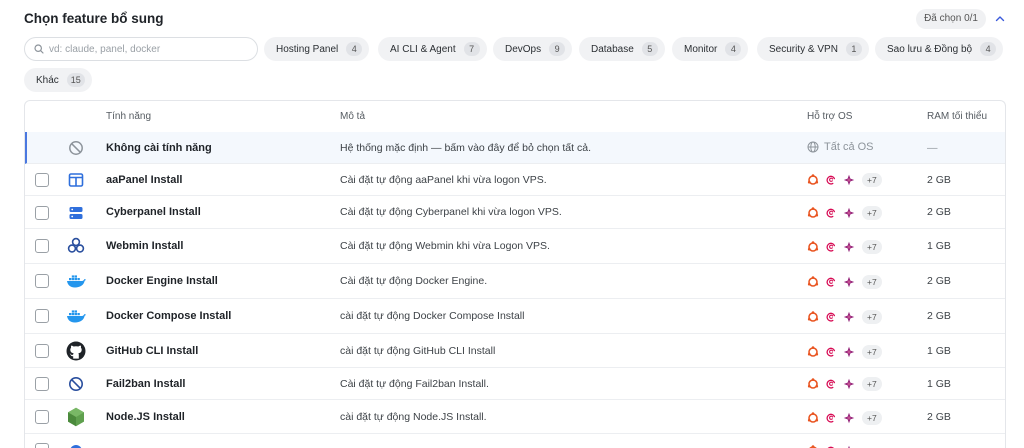 This screenshot has width=1024, height=448. Describe the element at coordinates (76, 417) in the screenshot. I see `nodejs-icon` at that location.